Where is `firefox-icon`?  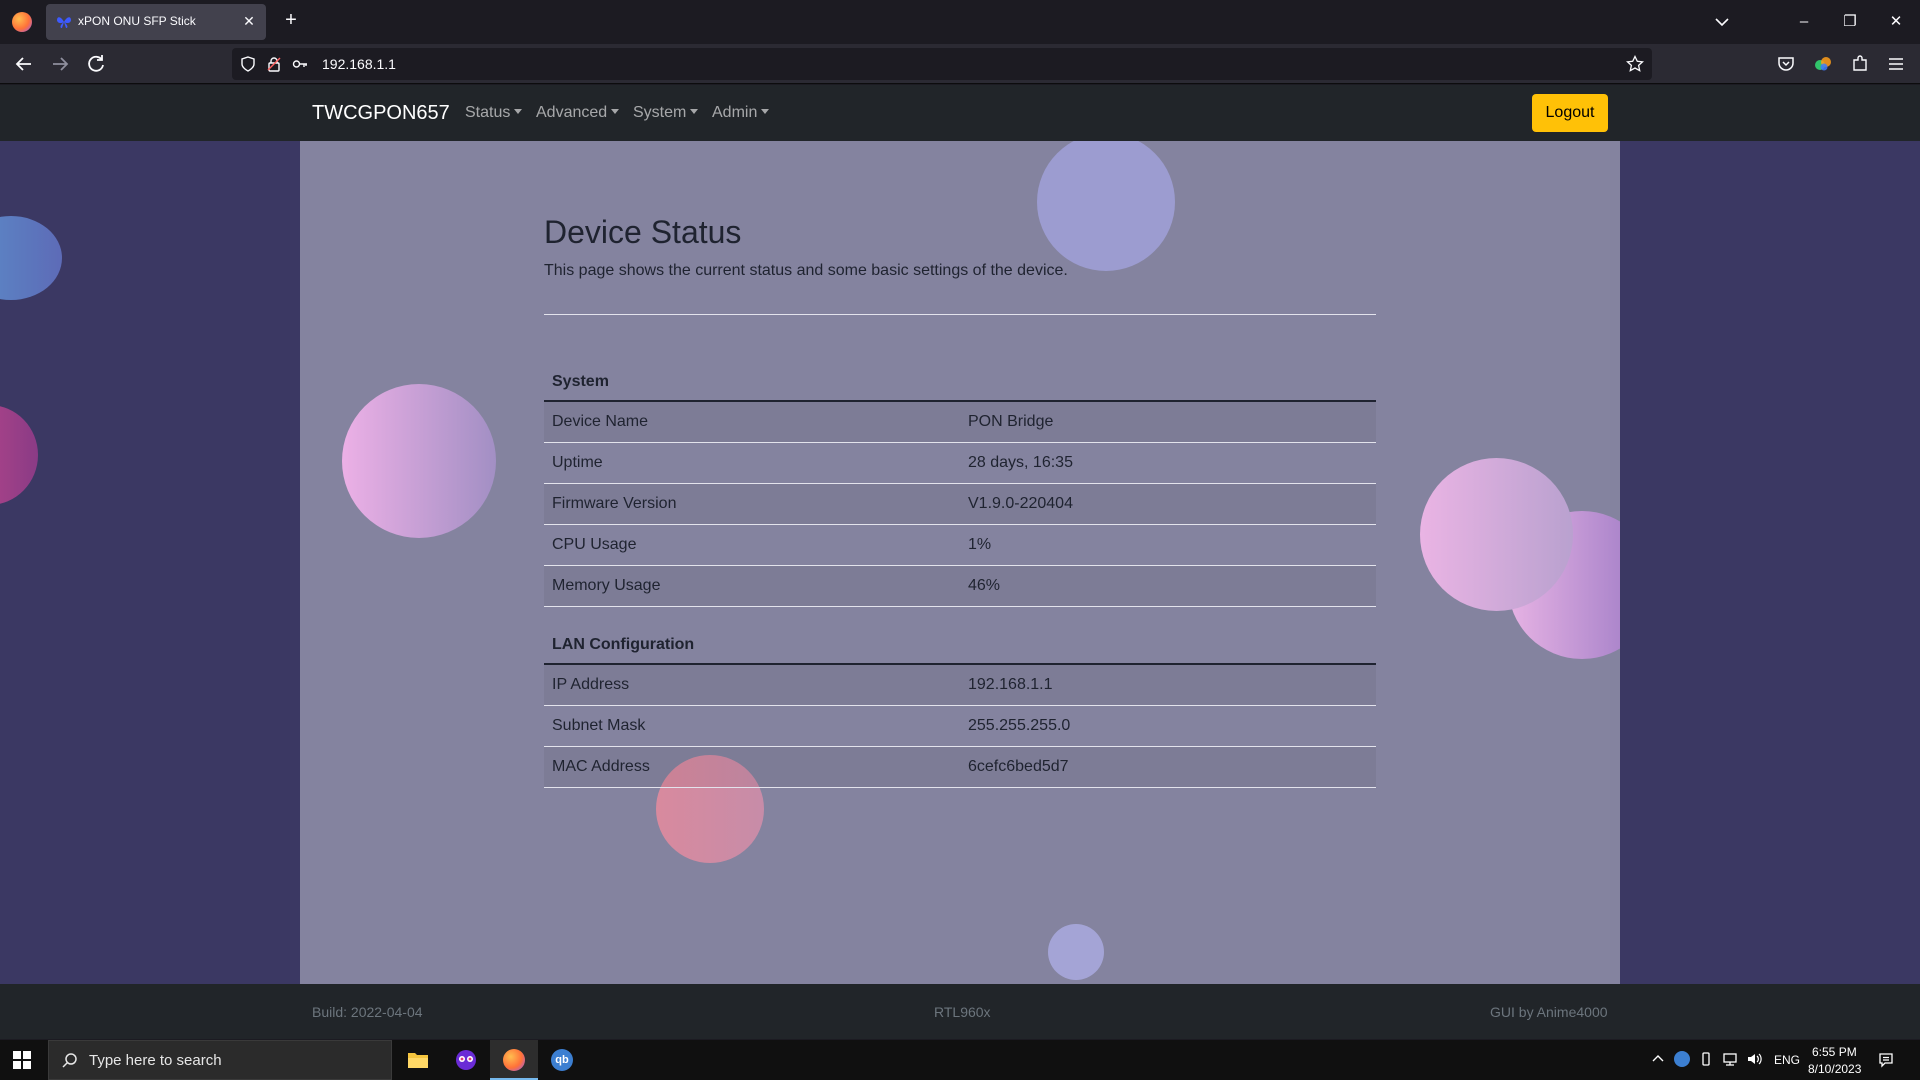 firefox-icon is located at coordinates (22, 22).